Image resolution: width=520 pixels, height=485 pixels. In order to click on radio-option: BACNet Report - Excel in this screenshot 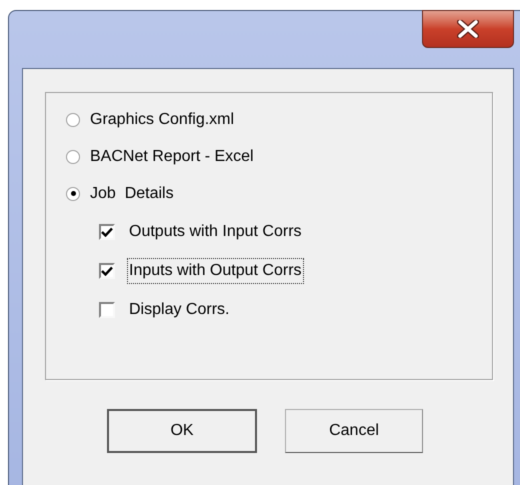, I will do `click(279, 156)`.